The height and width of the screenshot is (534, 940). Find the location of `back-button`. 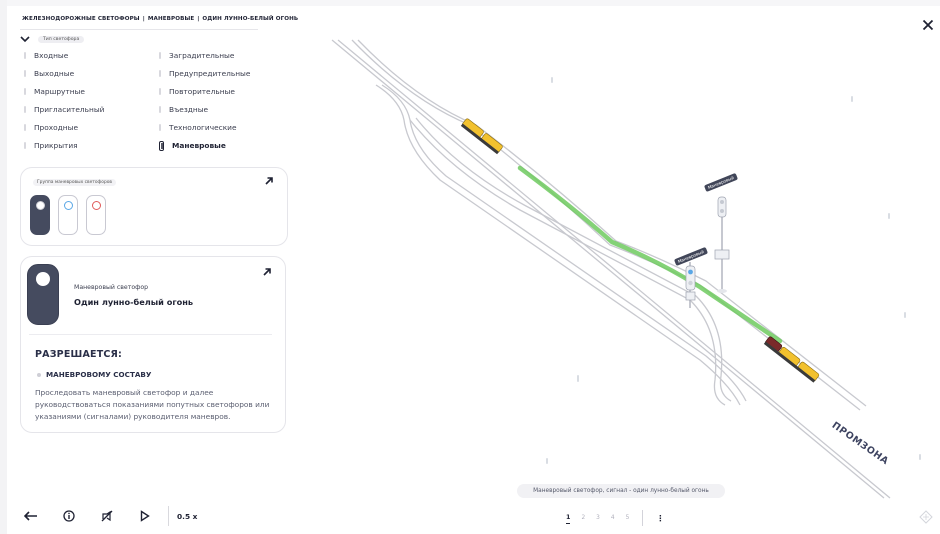

back-button is located at coordinates (31, 516).